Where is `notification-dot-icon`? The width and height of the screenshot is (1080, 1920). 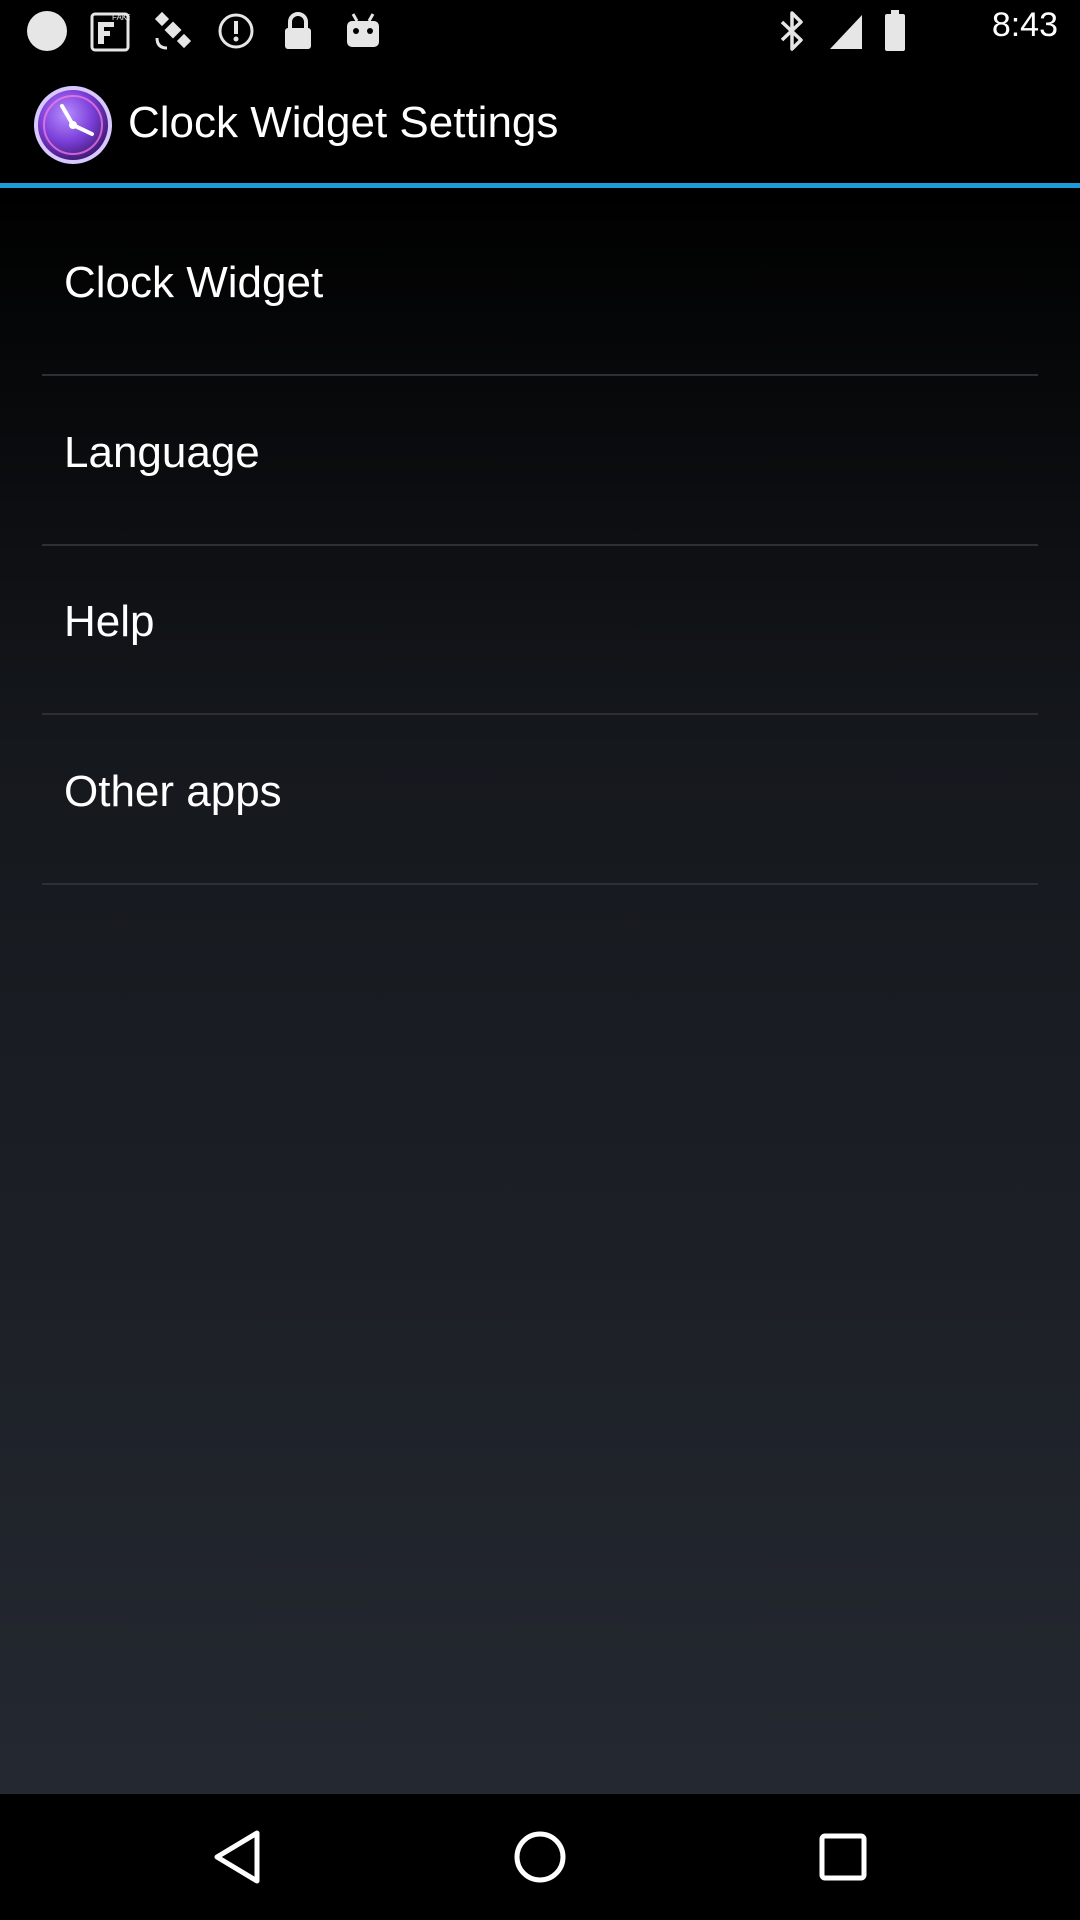
notification-dot-icon is located at coordinates (47, 31).